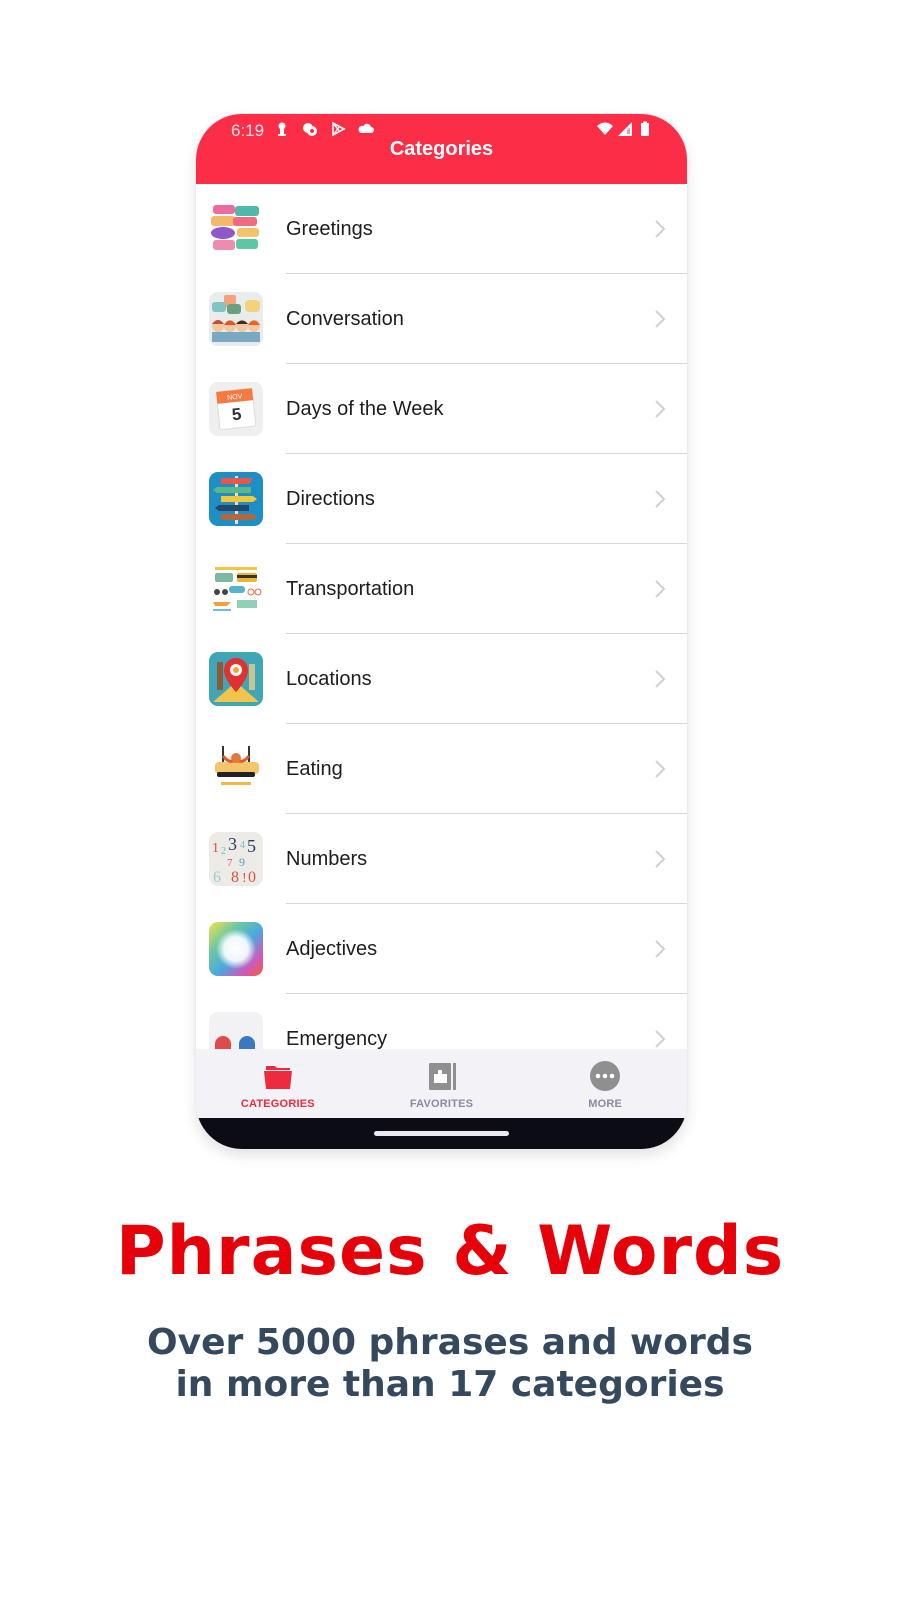 The width and height of the screenshot is (900, 1600). I want to click on category-row-days-of-the-week: NOV 5 Days of the Week, so click(441, 409).